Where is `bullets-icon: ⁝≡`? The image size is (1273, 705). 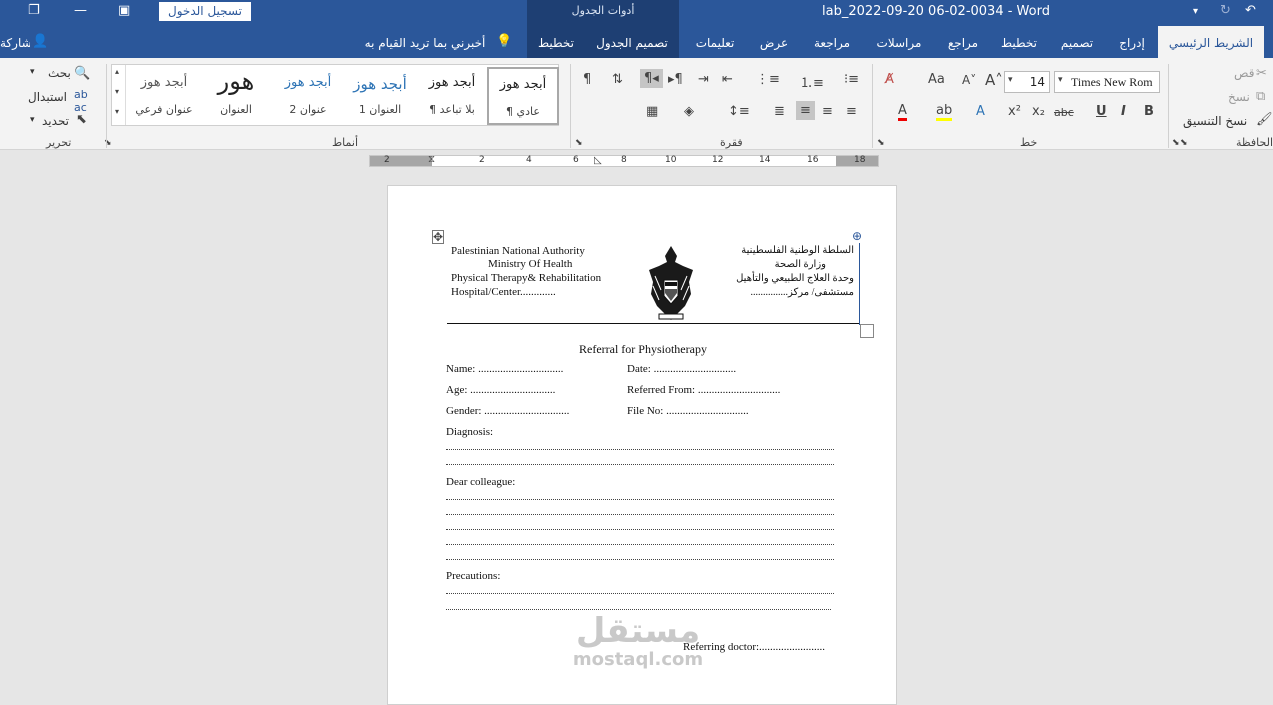 bullets-icon: ⁝≡ is located at coordinates (851, 79).